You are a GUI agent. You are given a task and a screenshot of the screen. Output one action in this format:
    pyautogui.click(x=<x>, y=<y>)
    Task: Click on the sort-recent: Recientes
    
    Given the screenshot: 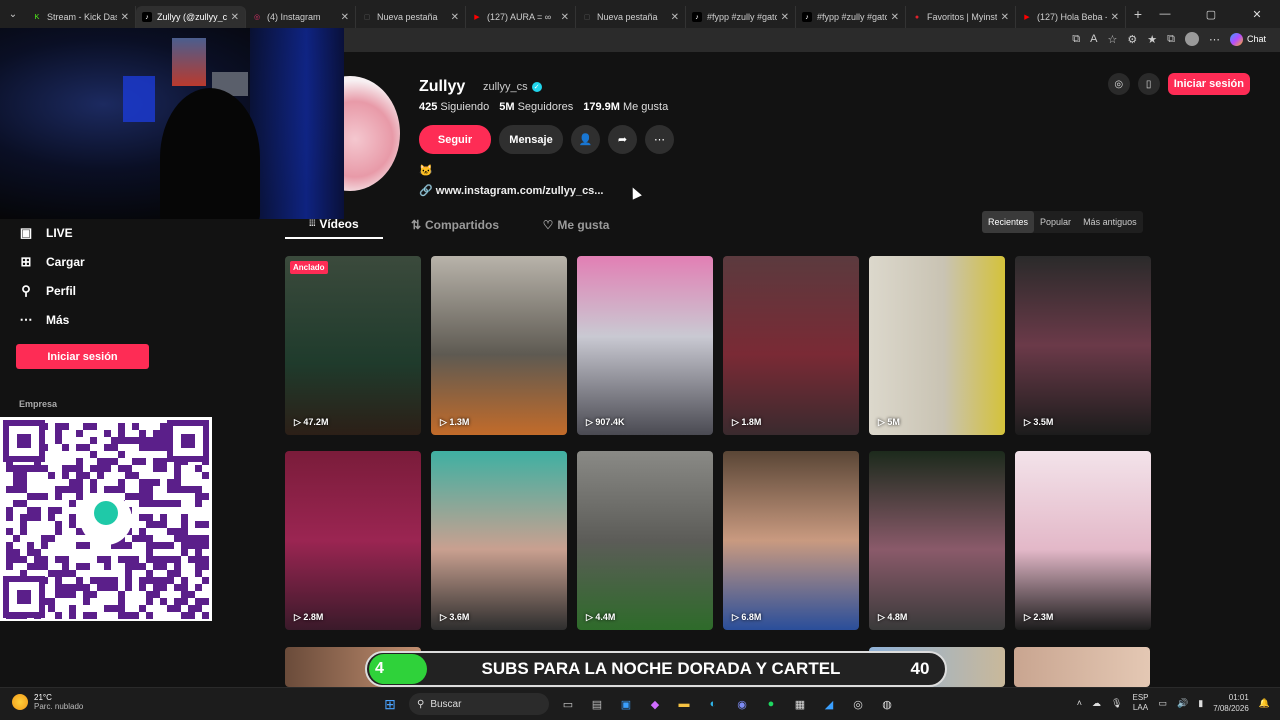 What is the action you would take?
    pyautogui.click(x=1008, y=222)
    